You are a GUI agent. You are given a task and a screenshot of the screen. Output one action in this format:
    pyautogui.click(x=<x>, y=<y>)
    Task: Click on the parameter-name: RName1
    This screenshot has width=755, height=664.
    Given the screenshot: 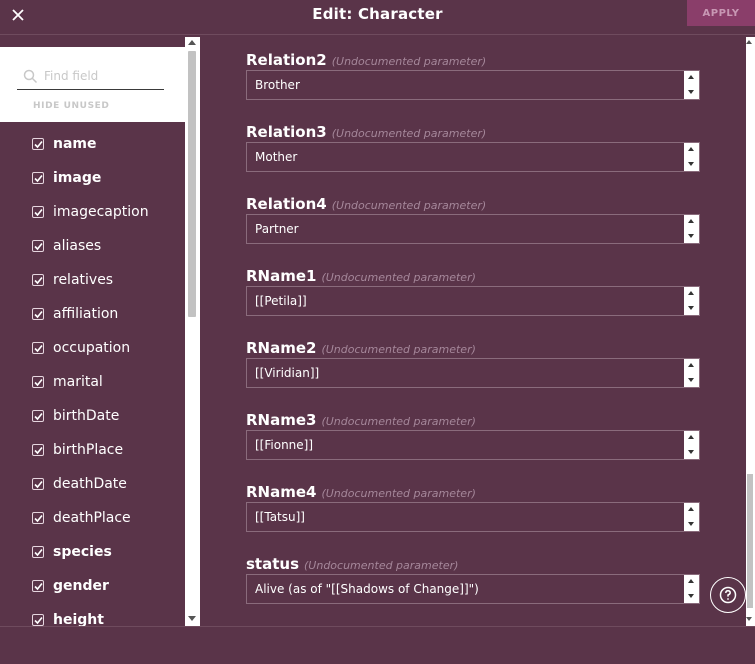 What is the action you would take?
    pyautogui.click(x=281, y=276)
    